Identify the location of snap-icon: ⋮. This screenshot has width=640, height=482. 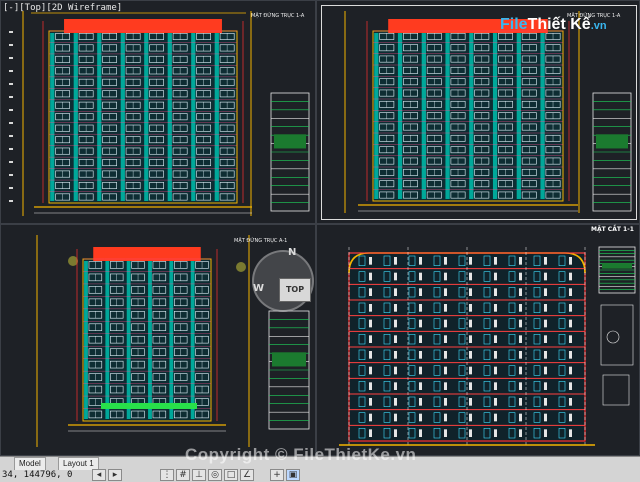
(167, 475).